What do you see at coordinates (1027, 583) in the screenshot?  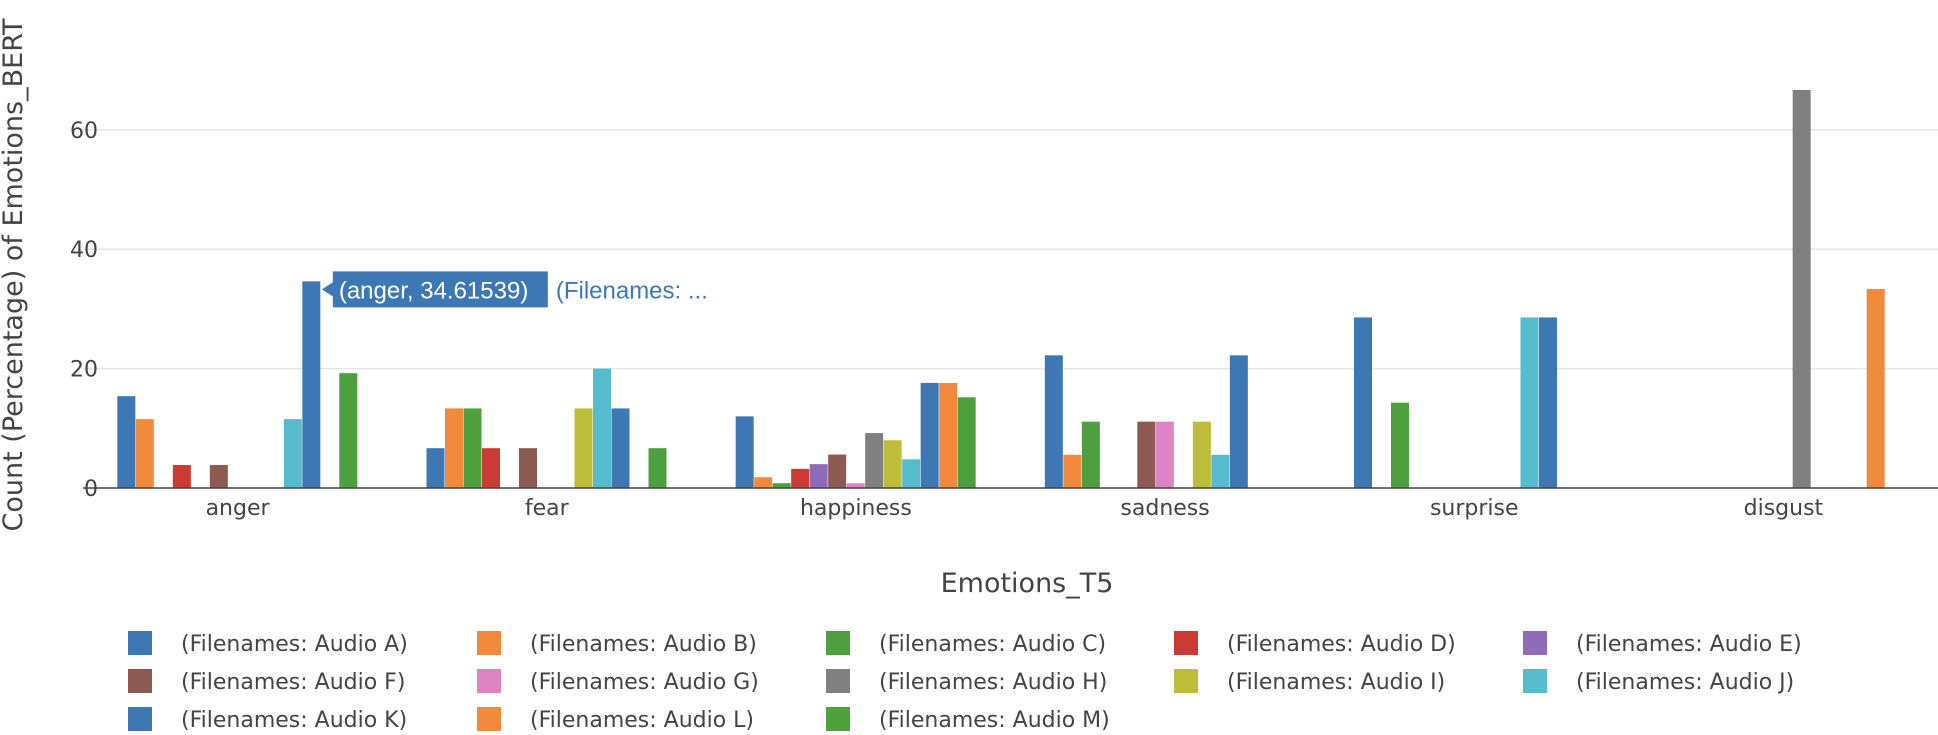 I see `x-axis-title: Emotions_T5` at bounding box center [1027, 583].